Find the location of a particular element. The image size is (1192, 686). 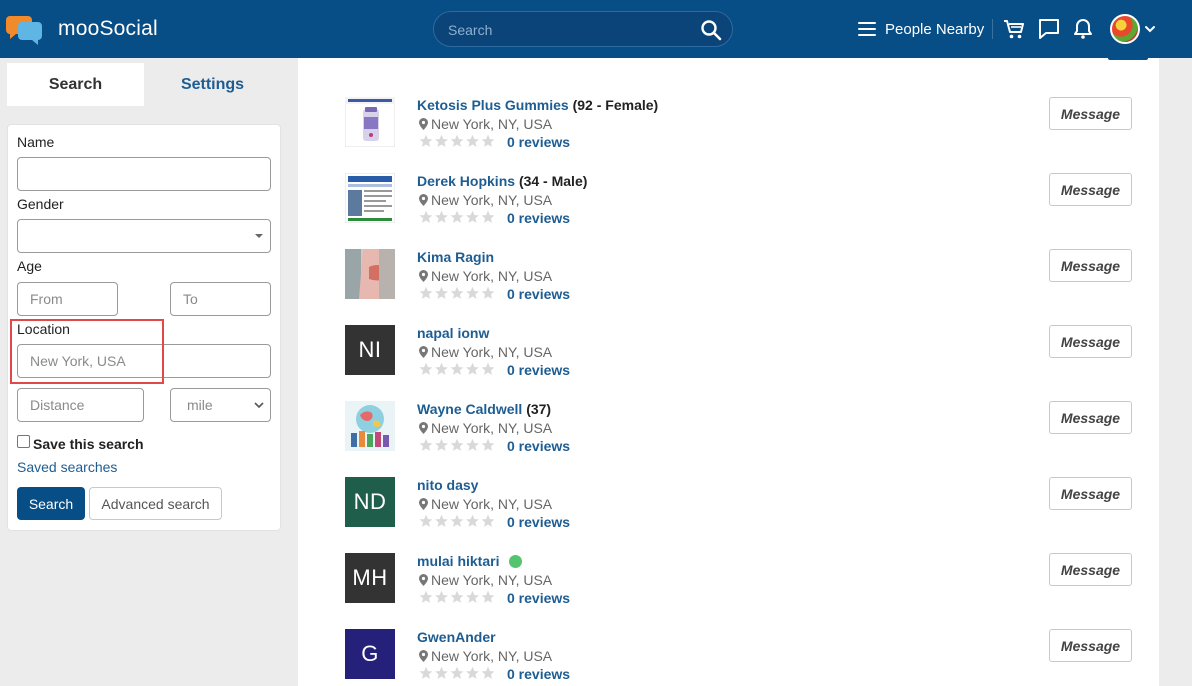

search-button: Search is located at coordinates (51, 503).